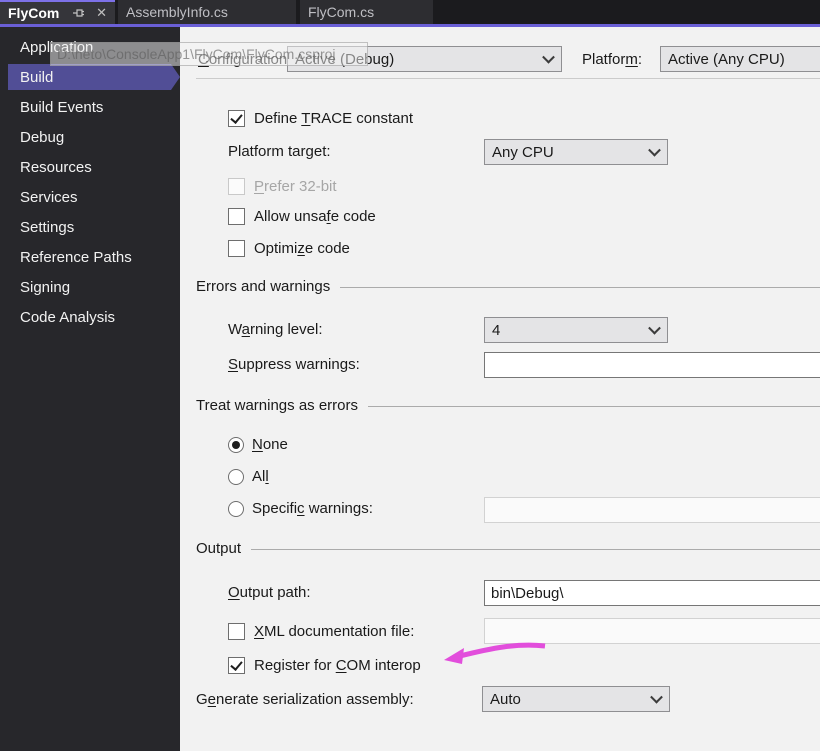 The image size is (820, 751). I want to click on sidebar-item-settings: Settings, so click(90, 227).